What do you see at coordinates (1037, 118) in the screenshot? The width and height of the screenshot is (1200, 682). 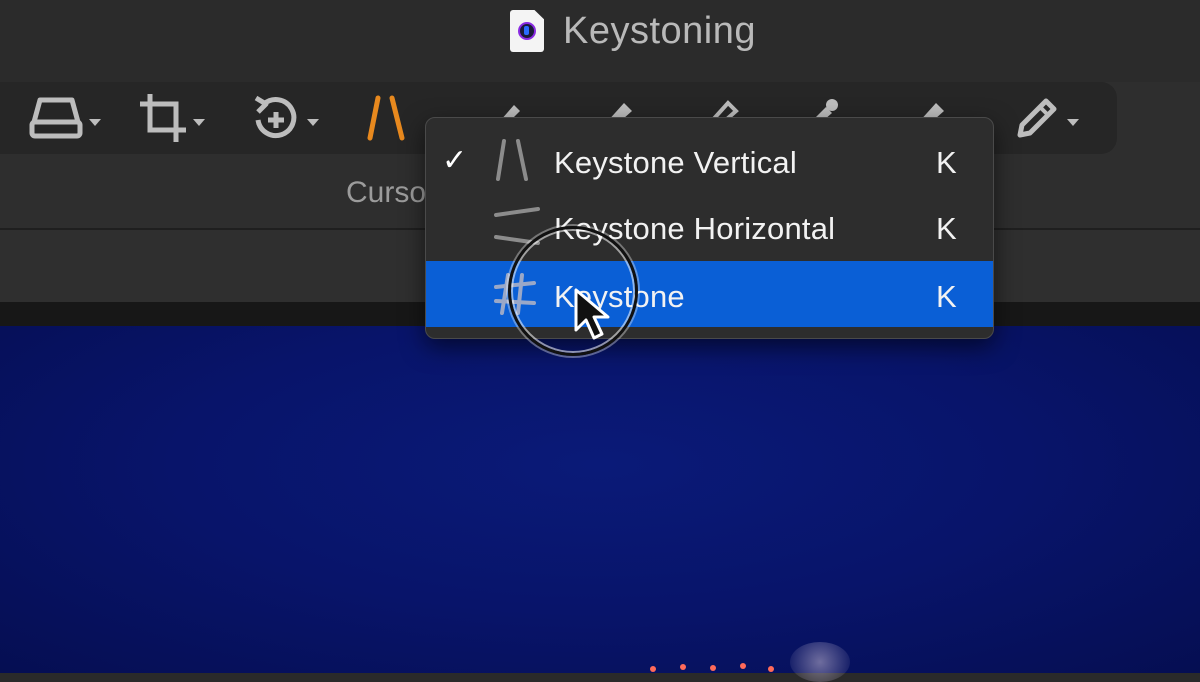 I see `pencil-tool-icon` at bounding box center [1037, 118].